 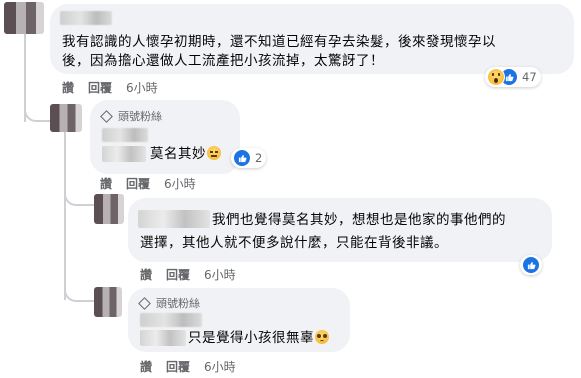 I want to click on reaction-count: 2, so click(x=259, y=158).